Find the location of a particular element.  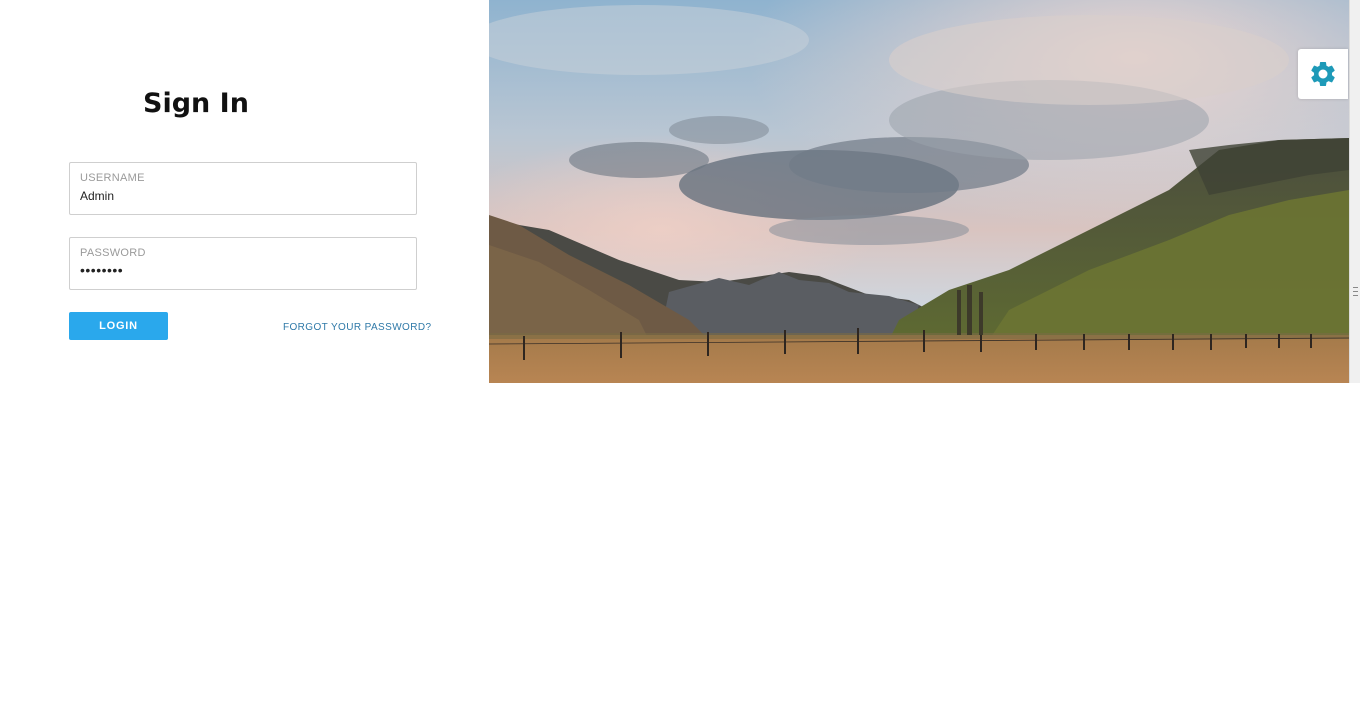

forgot-password-link: FORGOT YOUR PASSWORD? is located at coordinates (357, 327).